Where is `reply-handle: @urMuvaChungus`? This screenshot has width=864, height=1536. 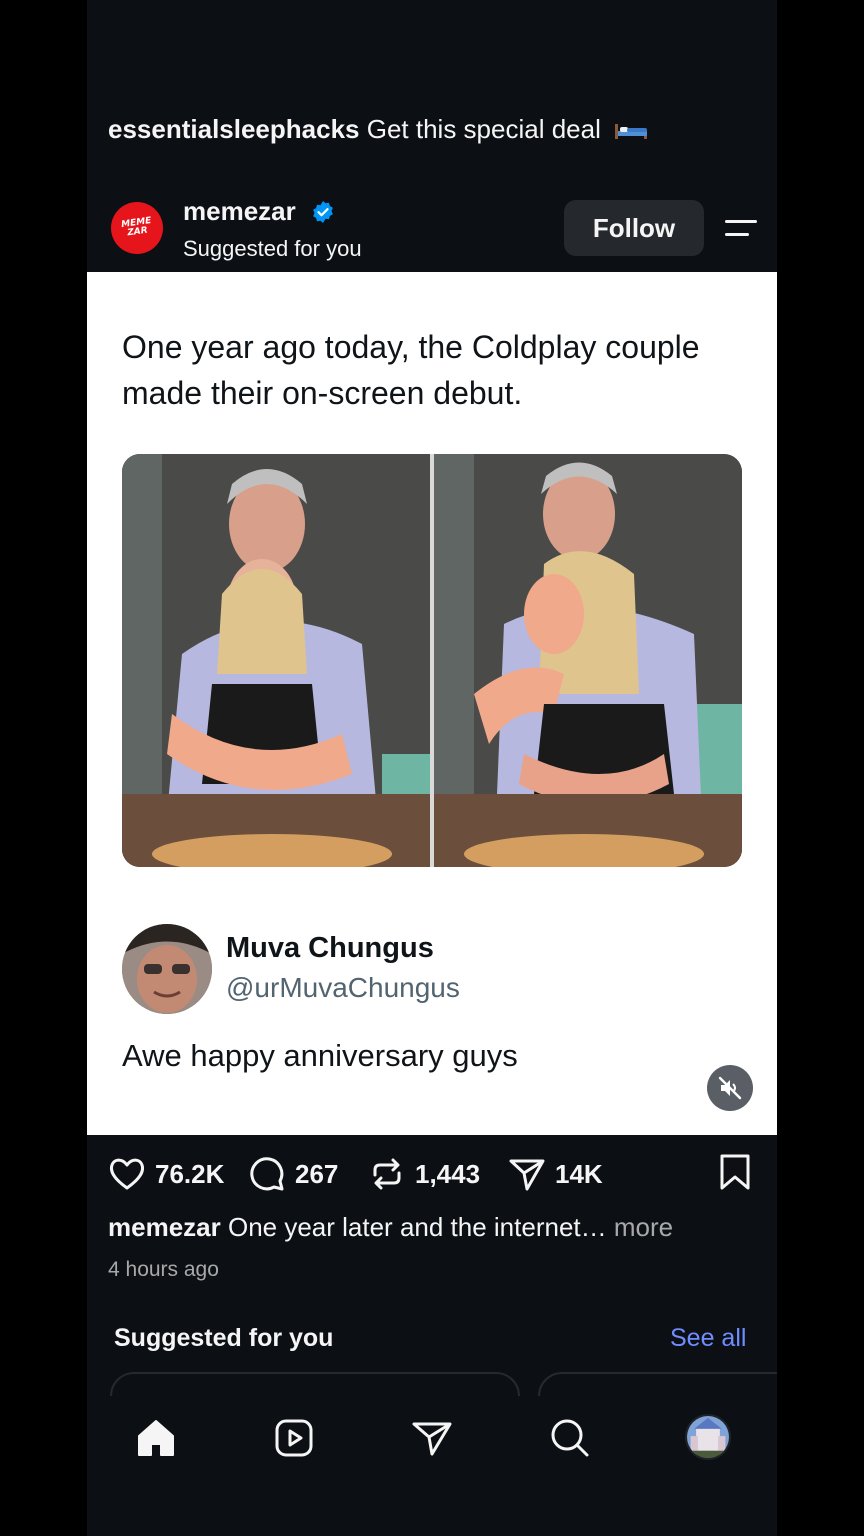
reply-handle: @urMuvaChungus is located at coordinates (343, 987).